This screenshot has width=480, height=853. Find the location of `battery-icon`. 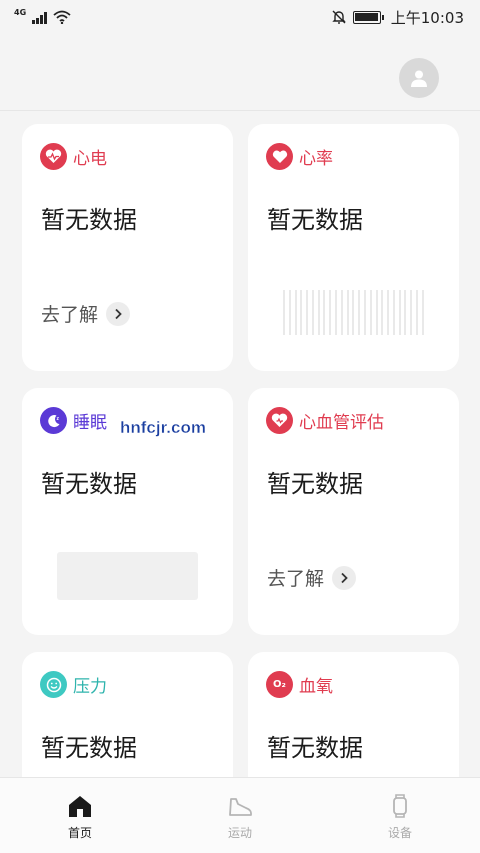

battery-icon is located at coordinates (368, 17).